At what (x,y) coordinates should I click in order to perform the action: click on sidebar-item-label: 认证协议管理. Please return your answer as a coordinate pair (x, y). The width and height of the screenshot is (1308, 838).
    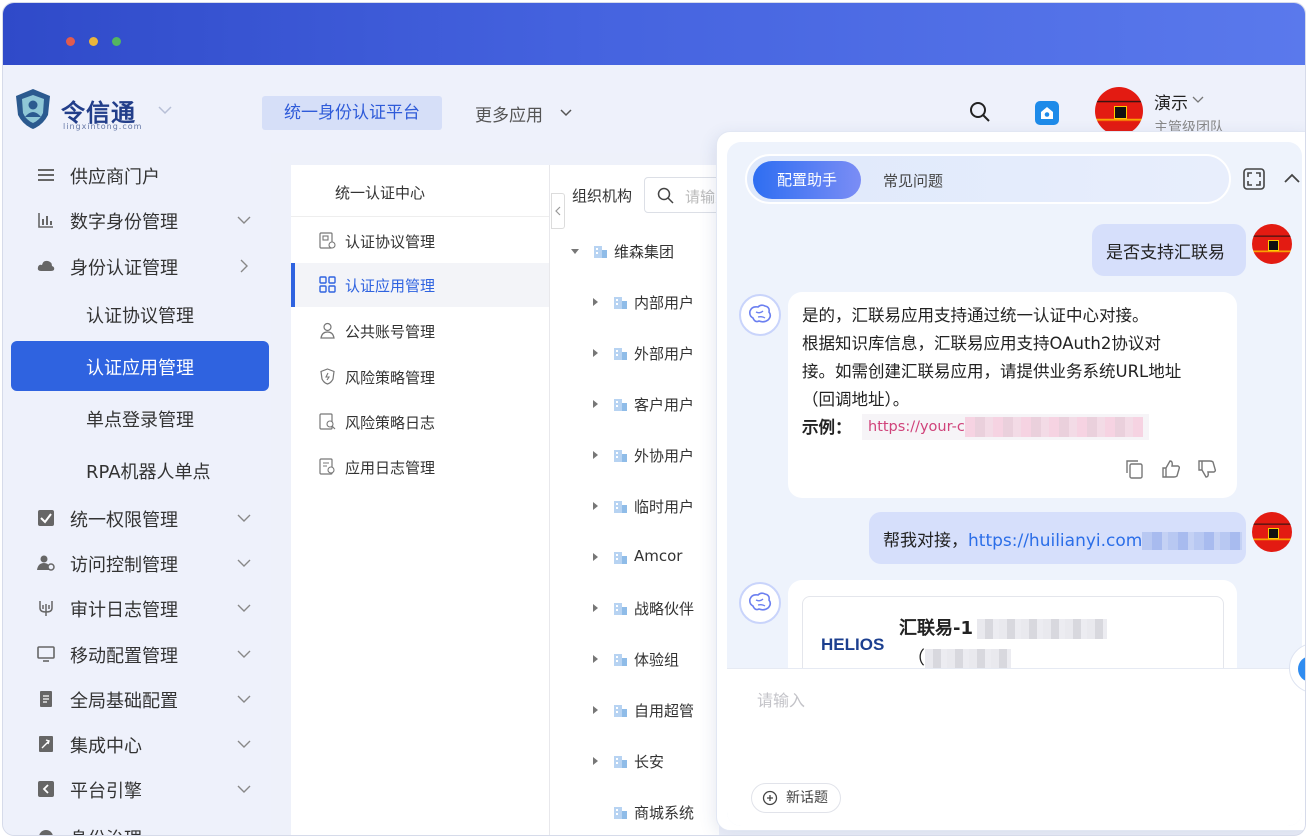
    Looking at the image, I should click on (140, 316).